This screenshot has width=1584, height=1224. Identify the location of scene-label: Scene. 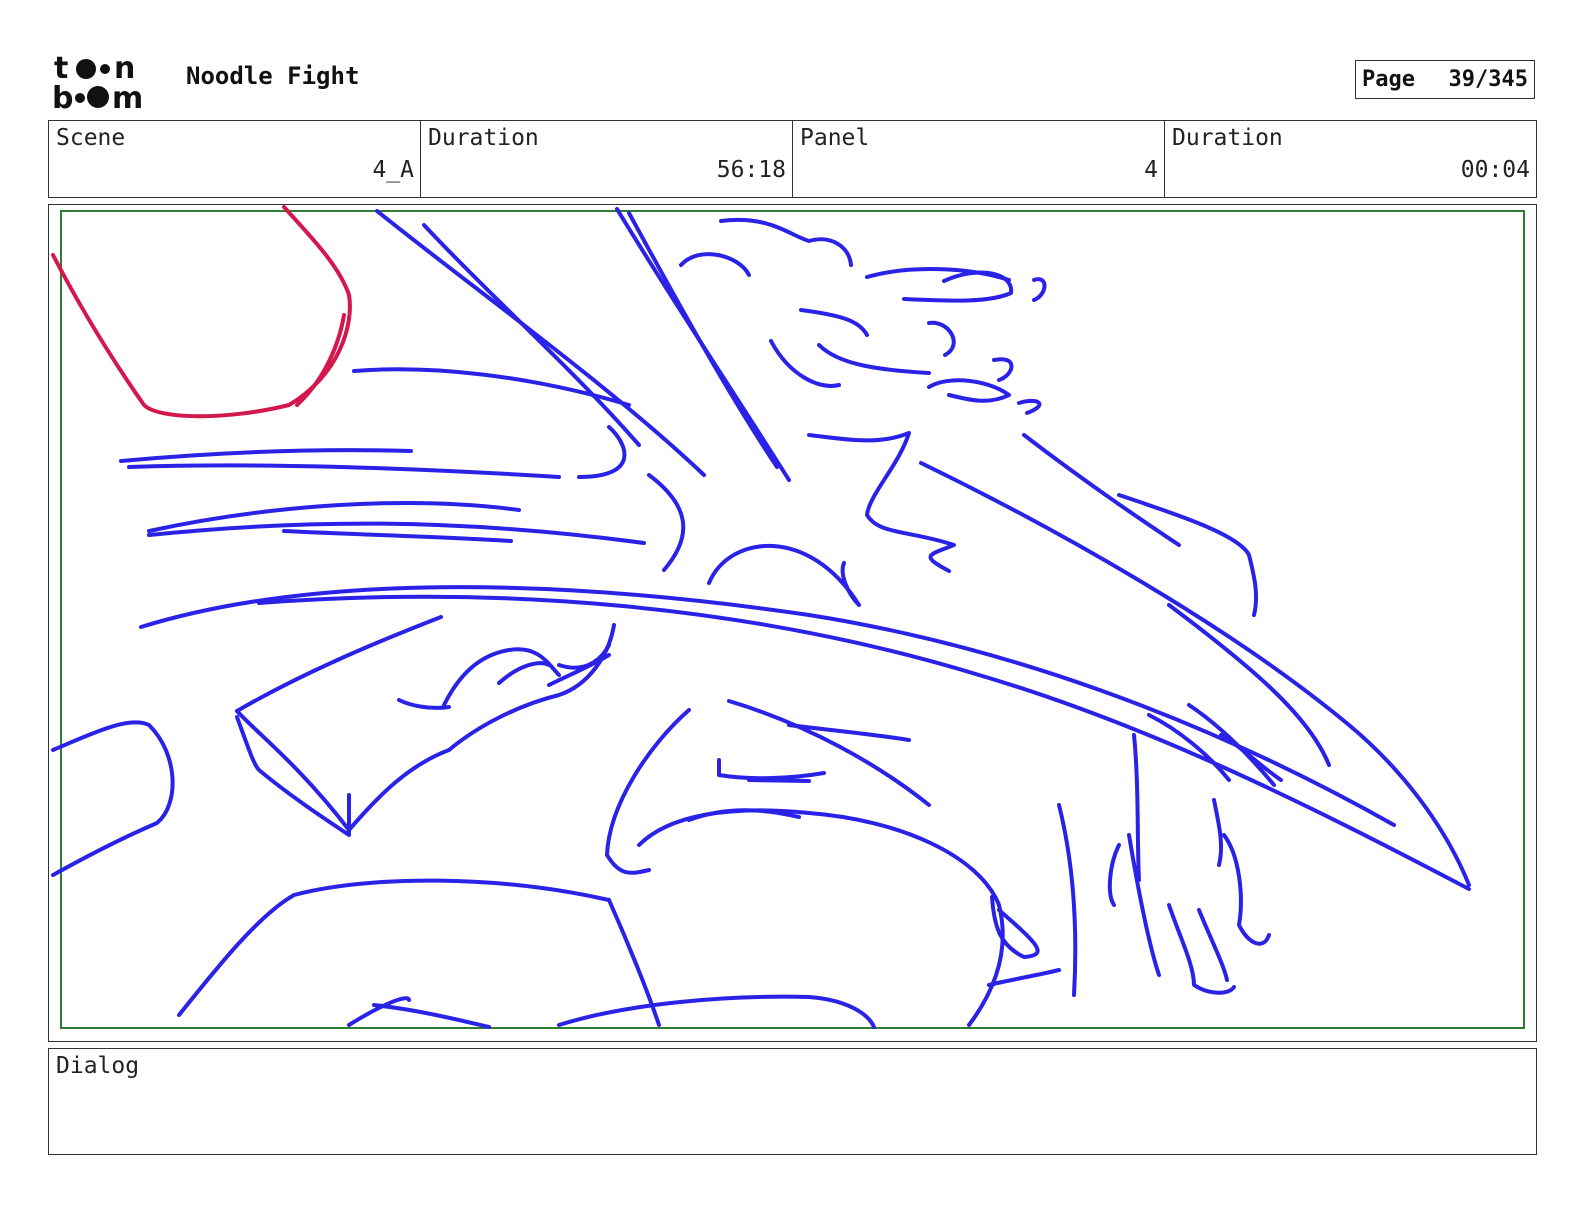
(91, 138).